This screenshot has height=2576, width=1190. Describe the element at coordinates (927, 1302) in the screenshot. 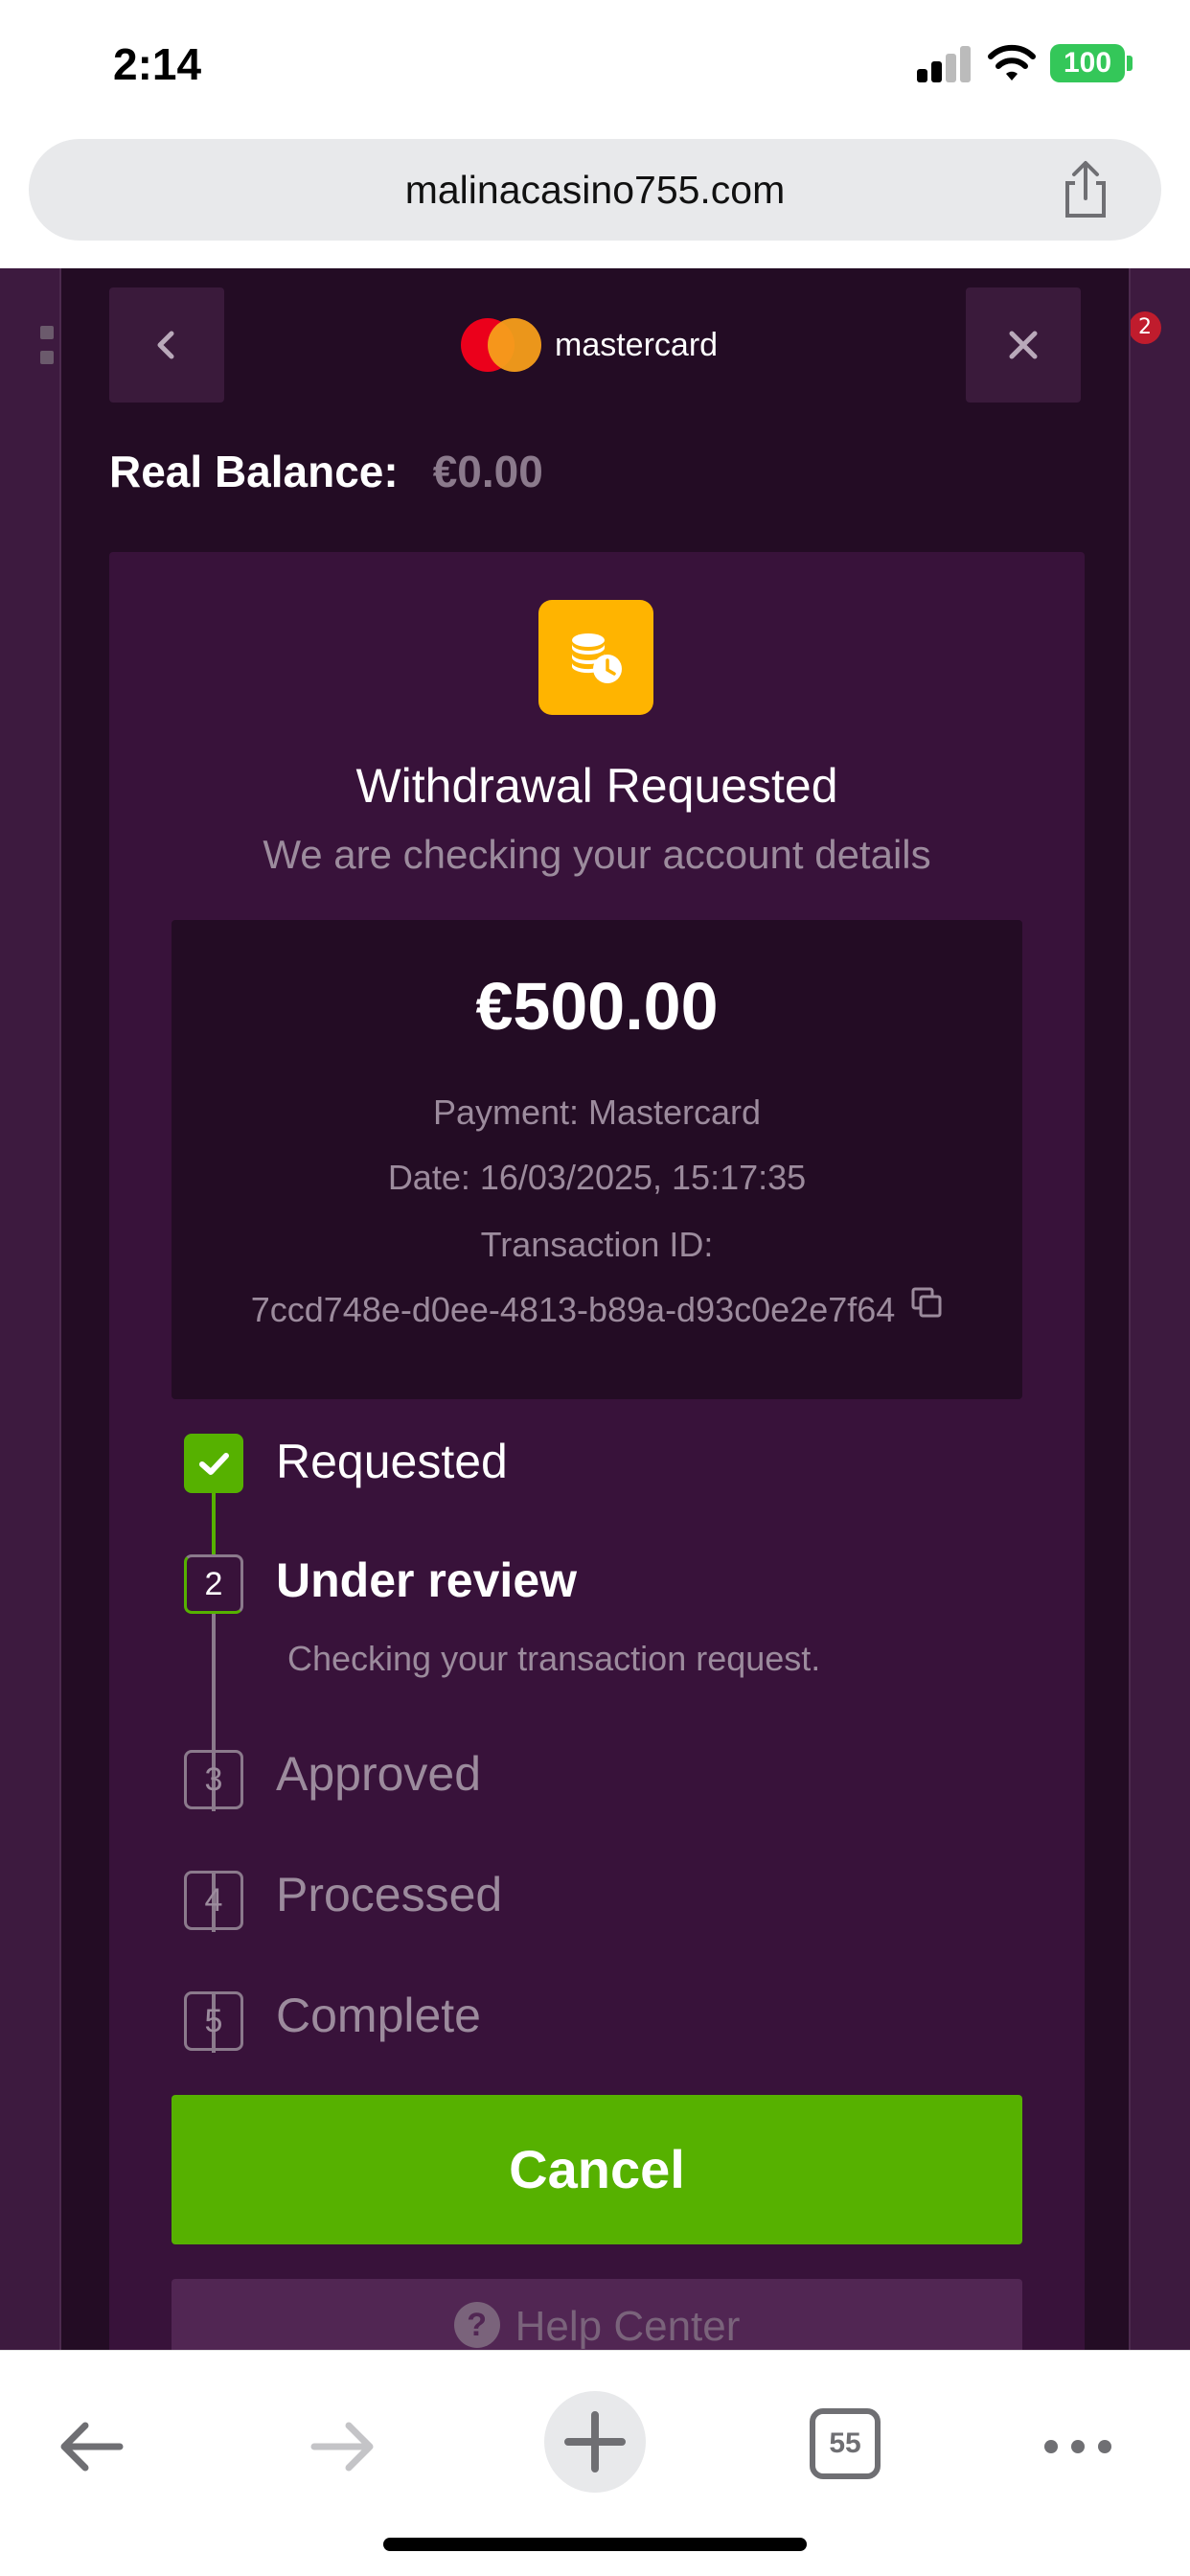

I see `copy-icon` at that location.